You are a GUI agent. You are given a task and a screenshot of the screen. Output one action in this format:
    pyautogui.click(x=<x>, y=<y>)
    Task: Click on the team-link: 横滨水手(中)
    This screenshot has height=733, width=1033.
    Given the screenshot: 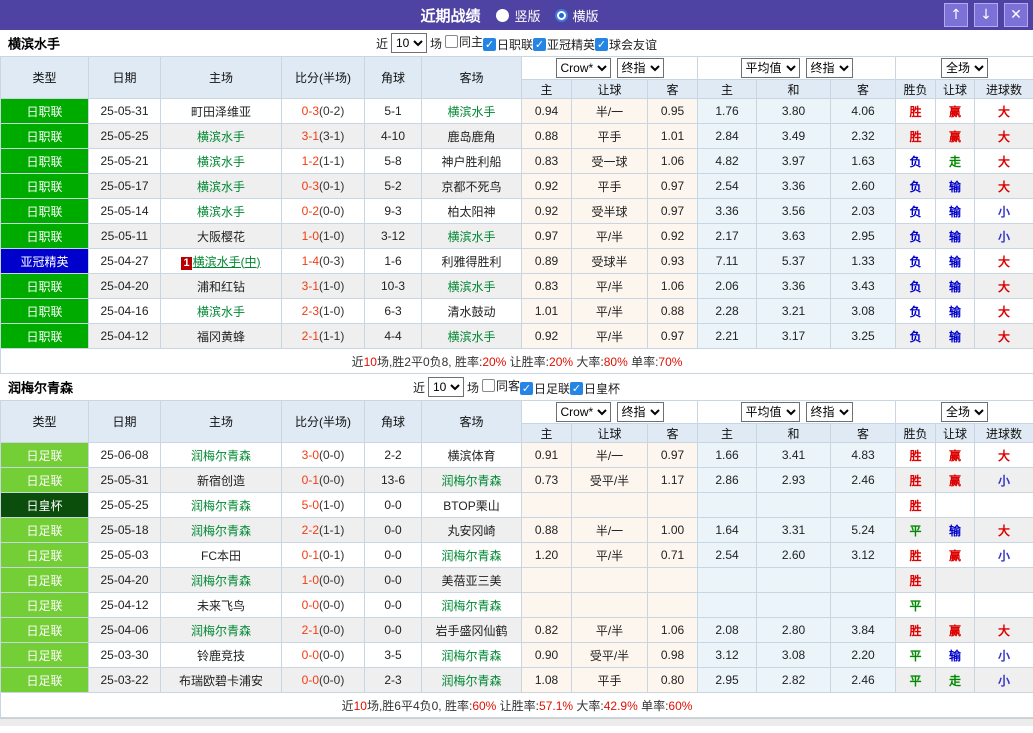 What is the action you would take?
    pyautogui.click(x=227, y=262)
    